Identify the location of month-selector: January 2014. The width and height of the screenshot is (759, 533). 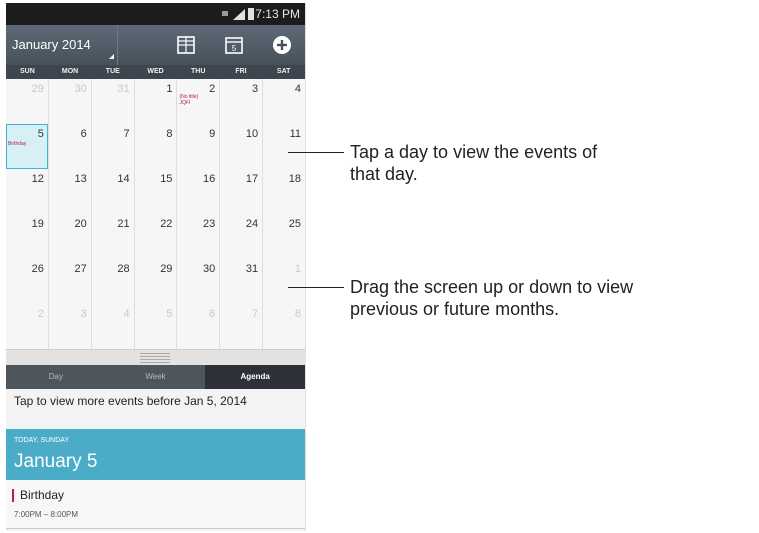
(62, 45).